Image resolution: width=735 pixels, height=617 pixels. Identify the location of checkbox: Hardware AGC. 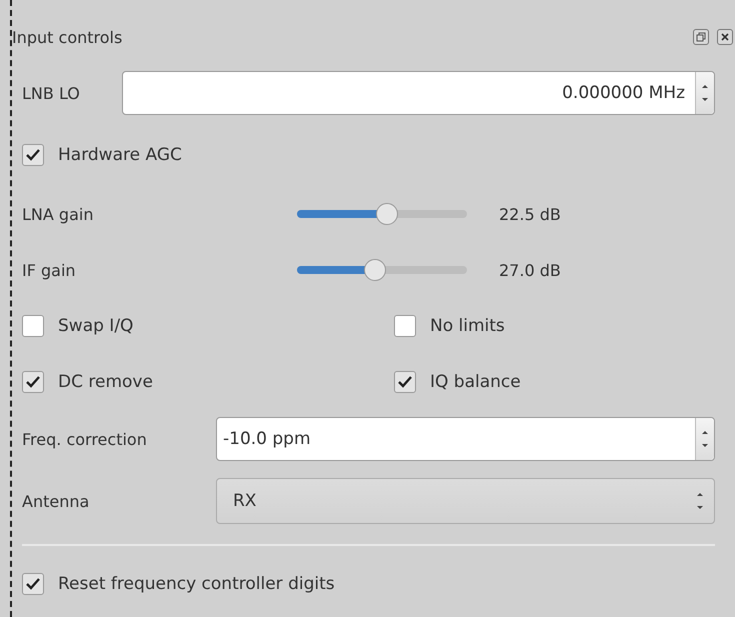
(102, 155).